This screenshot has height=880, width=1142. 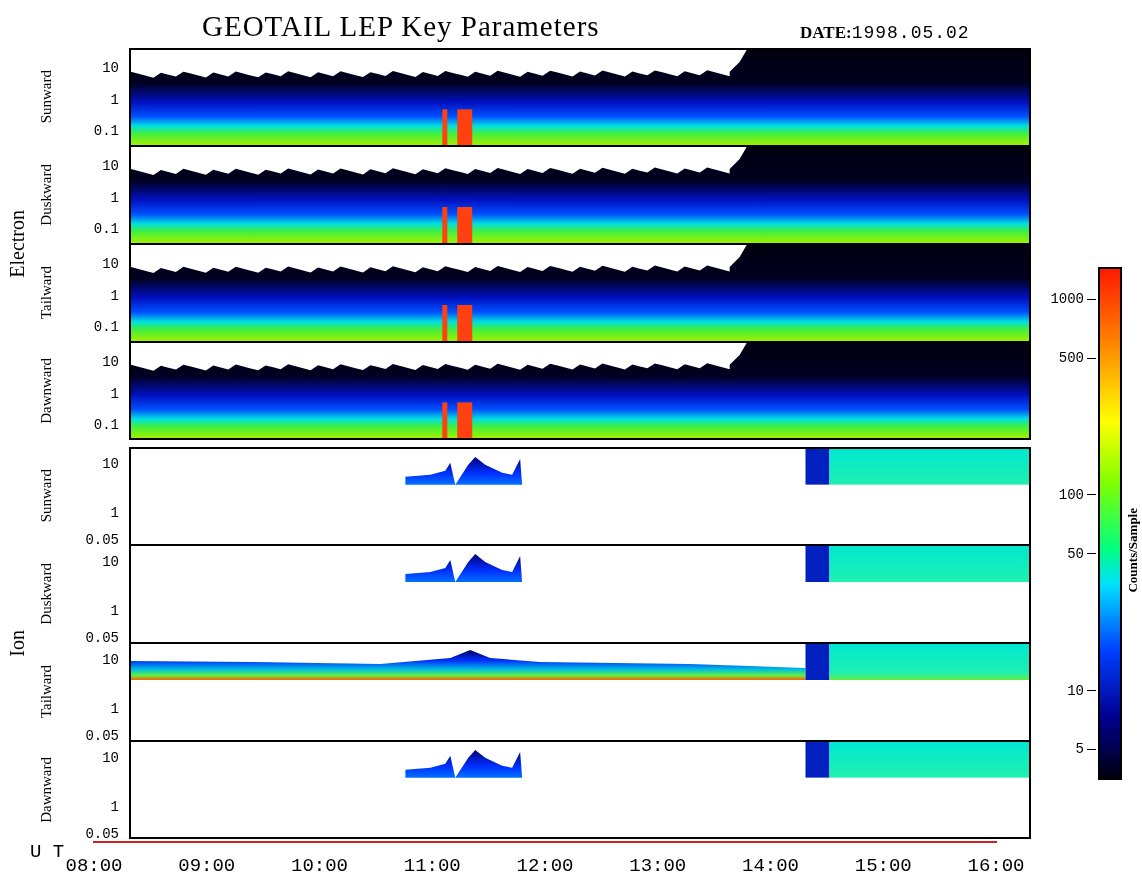 I want to click on axis-tick-label: 08:00, so click(x=94, y=866).